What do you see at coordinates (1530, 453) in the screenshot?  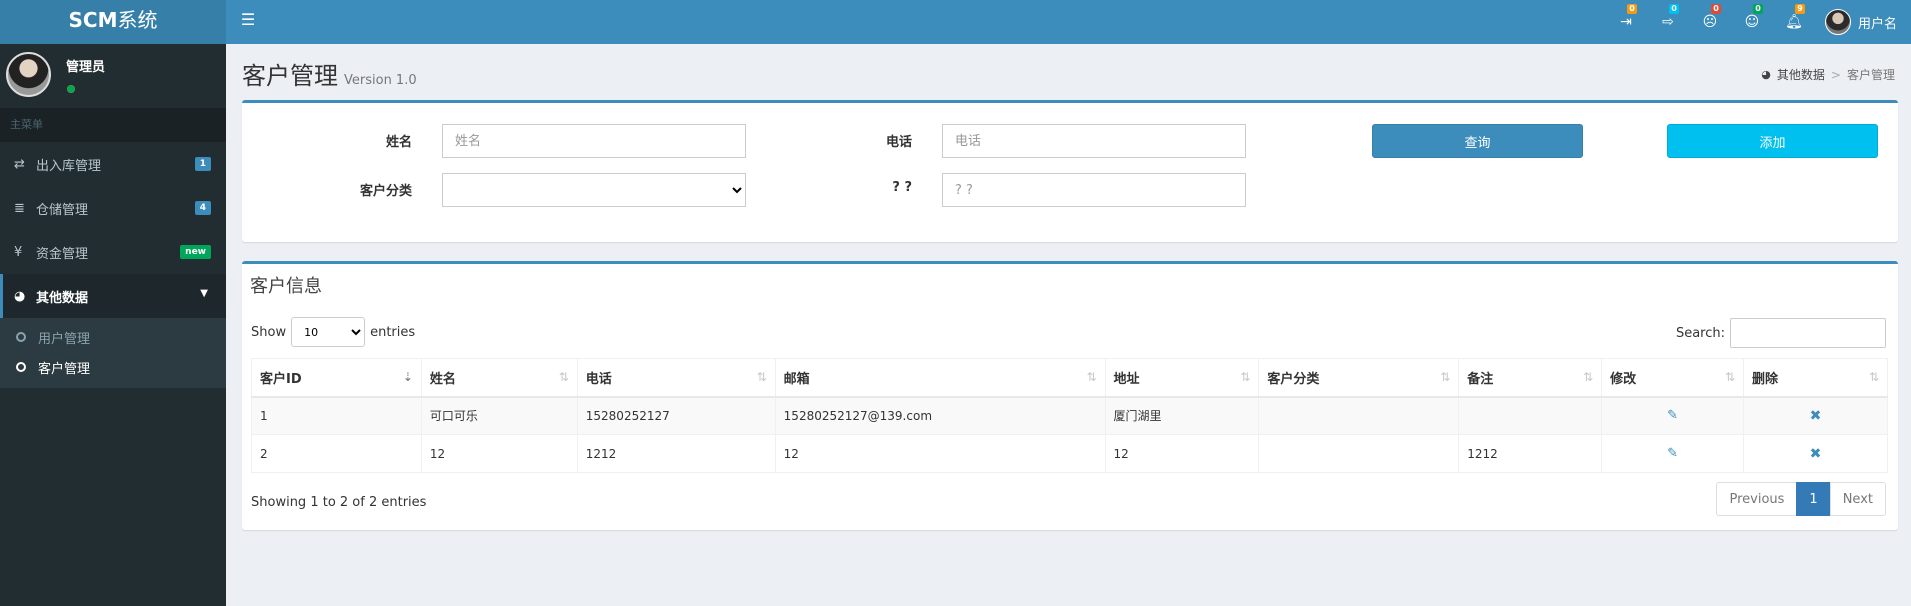 I see `cell-remark: 1212` at bounding box center [1530, 453].